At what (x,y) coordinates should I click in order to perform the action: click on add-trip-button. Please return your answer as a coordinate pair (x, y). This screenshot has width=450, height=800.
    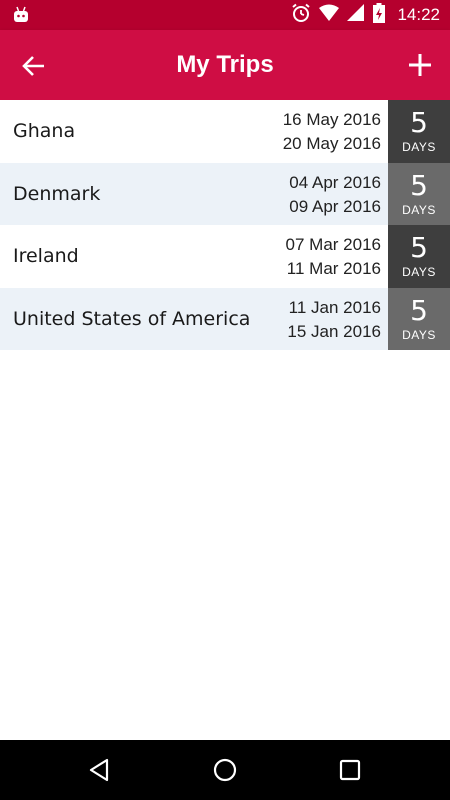
    Looking at the image, I should click on (420, 65).